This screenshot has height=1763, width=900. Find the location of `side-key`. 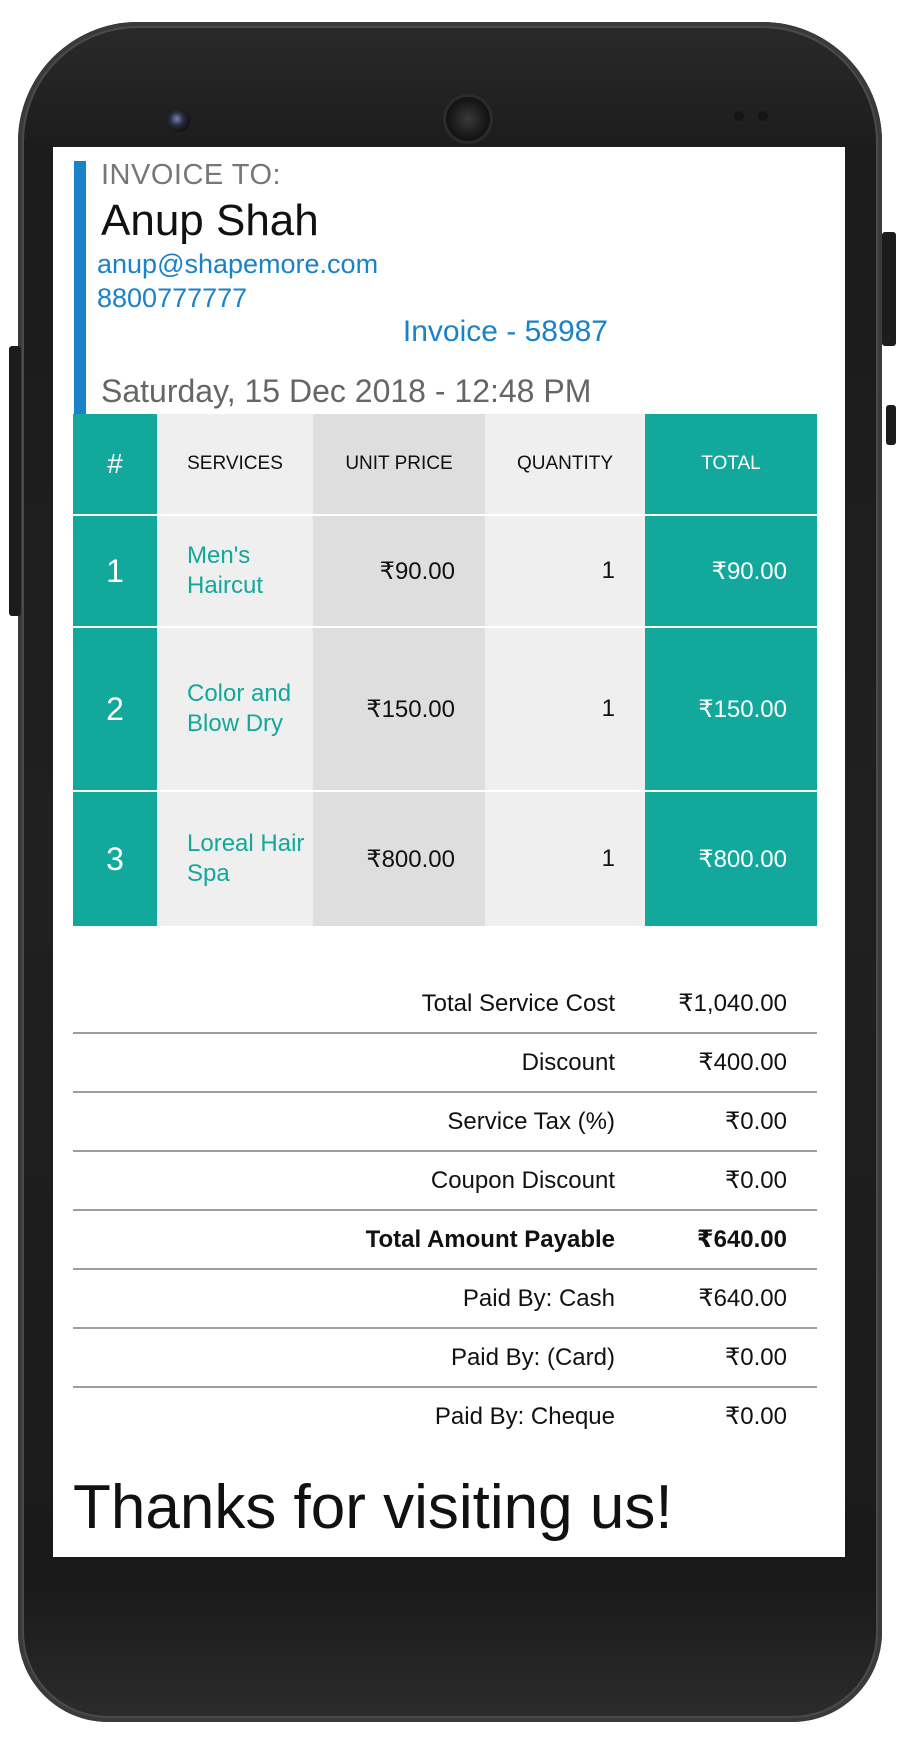

side-key is located at coordinates (891, 425).